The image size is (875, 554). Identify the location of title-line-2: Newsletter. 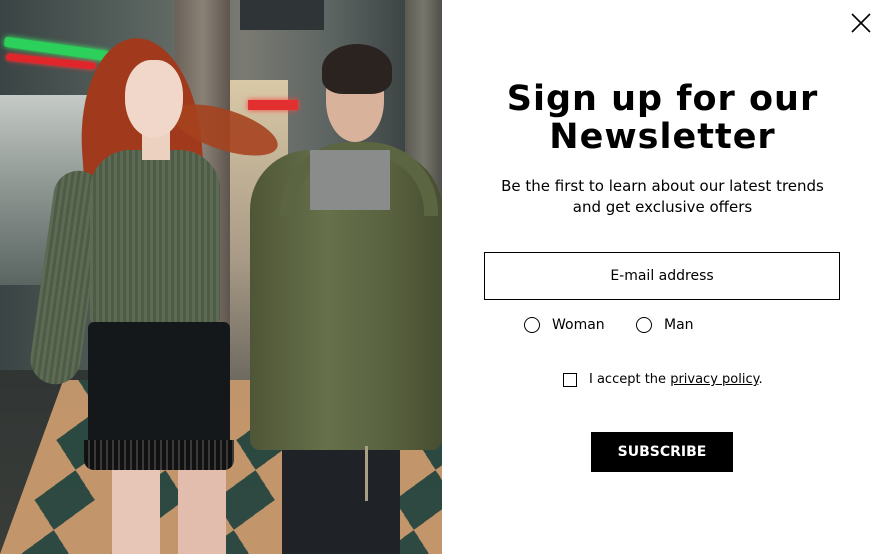
(662, 137).